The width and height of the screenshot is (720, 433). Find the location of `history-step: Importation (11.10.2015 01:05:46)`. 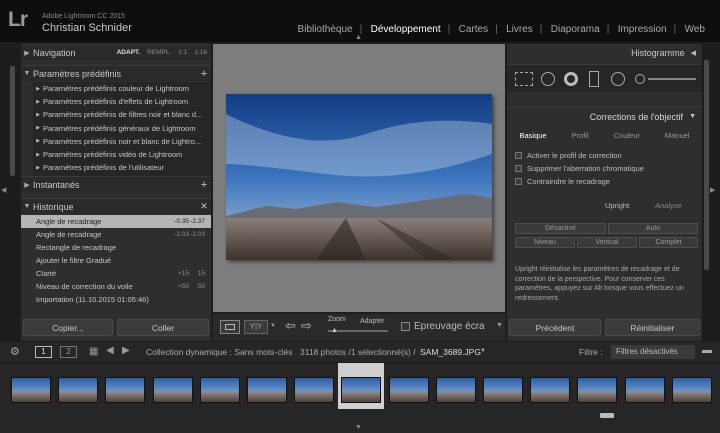

history-step: Importation (11.10.2015 01:05:46) is located at coordinates (116, 299).